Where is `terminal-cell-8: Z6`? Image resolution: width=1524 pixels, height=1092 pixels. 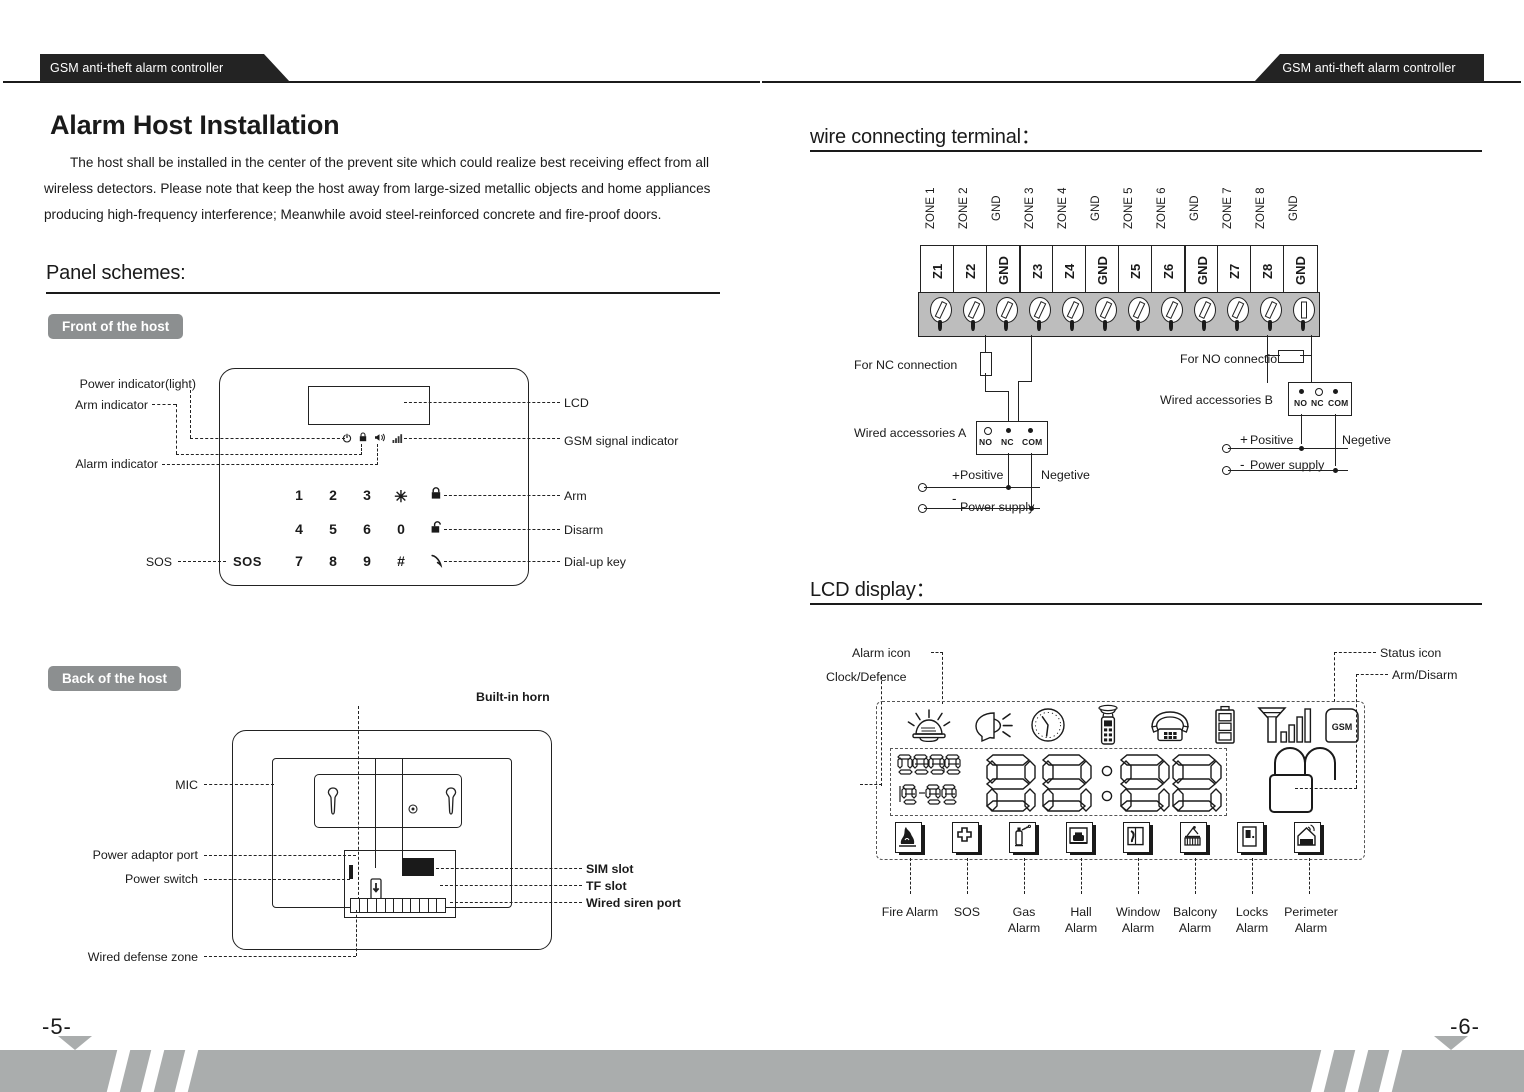
terminal-cell-8: Z6 is located at coordinates (1168, 271).